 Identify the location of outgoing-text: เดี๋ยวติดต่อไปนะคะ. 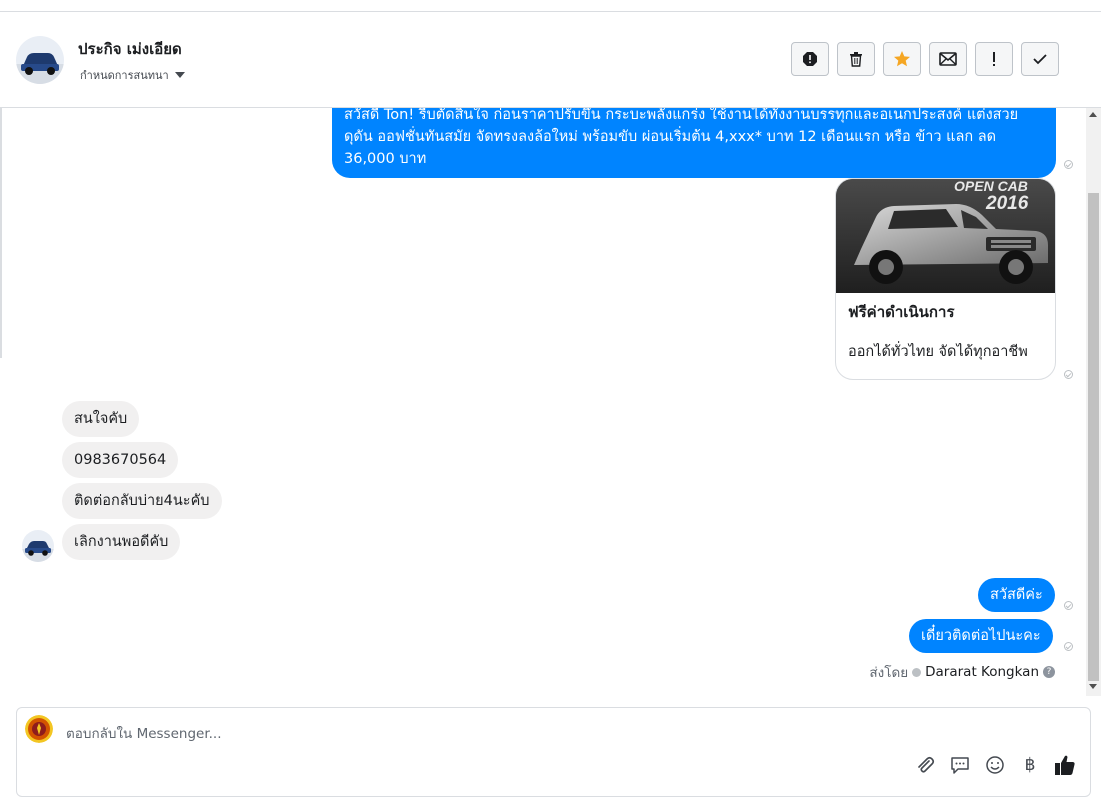
(981, 636).